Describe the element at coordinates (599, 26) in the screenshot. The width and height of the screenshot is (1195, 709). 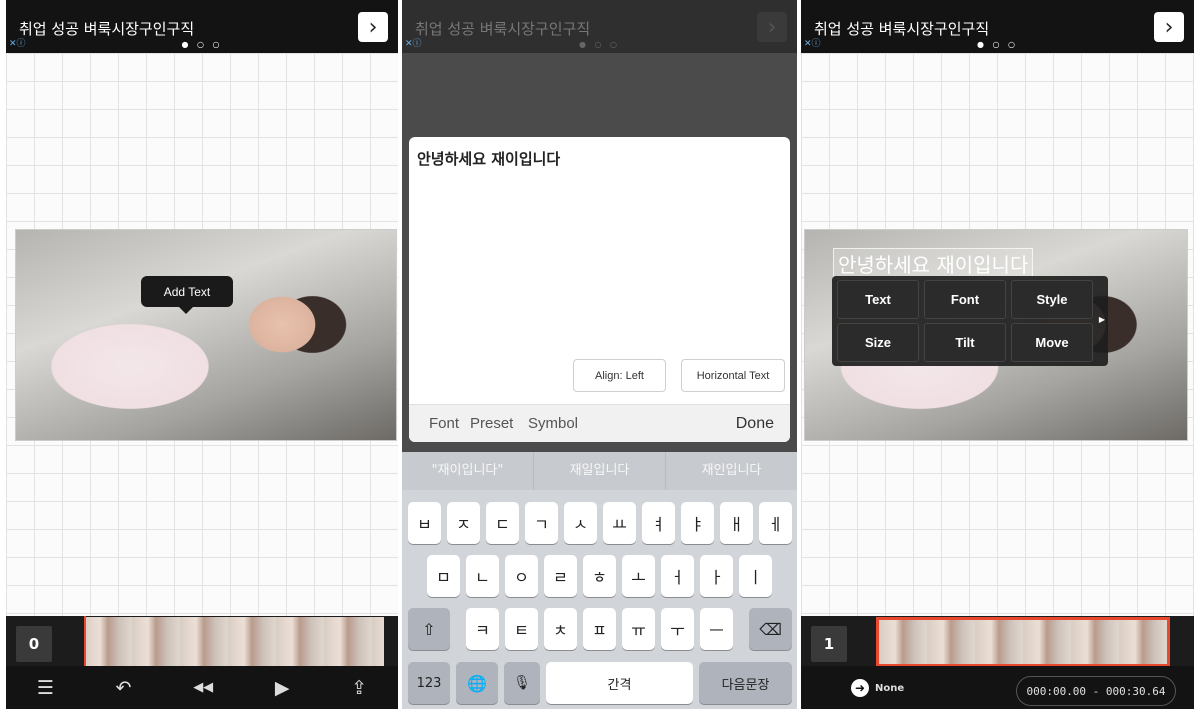
I see `ad-banner-dimmed: ✕ⓘ 취업 성공 벼룩시장구인구직 ● ○ ○ ›` at that location.